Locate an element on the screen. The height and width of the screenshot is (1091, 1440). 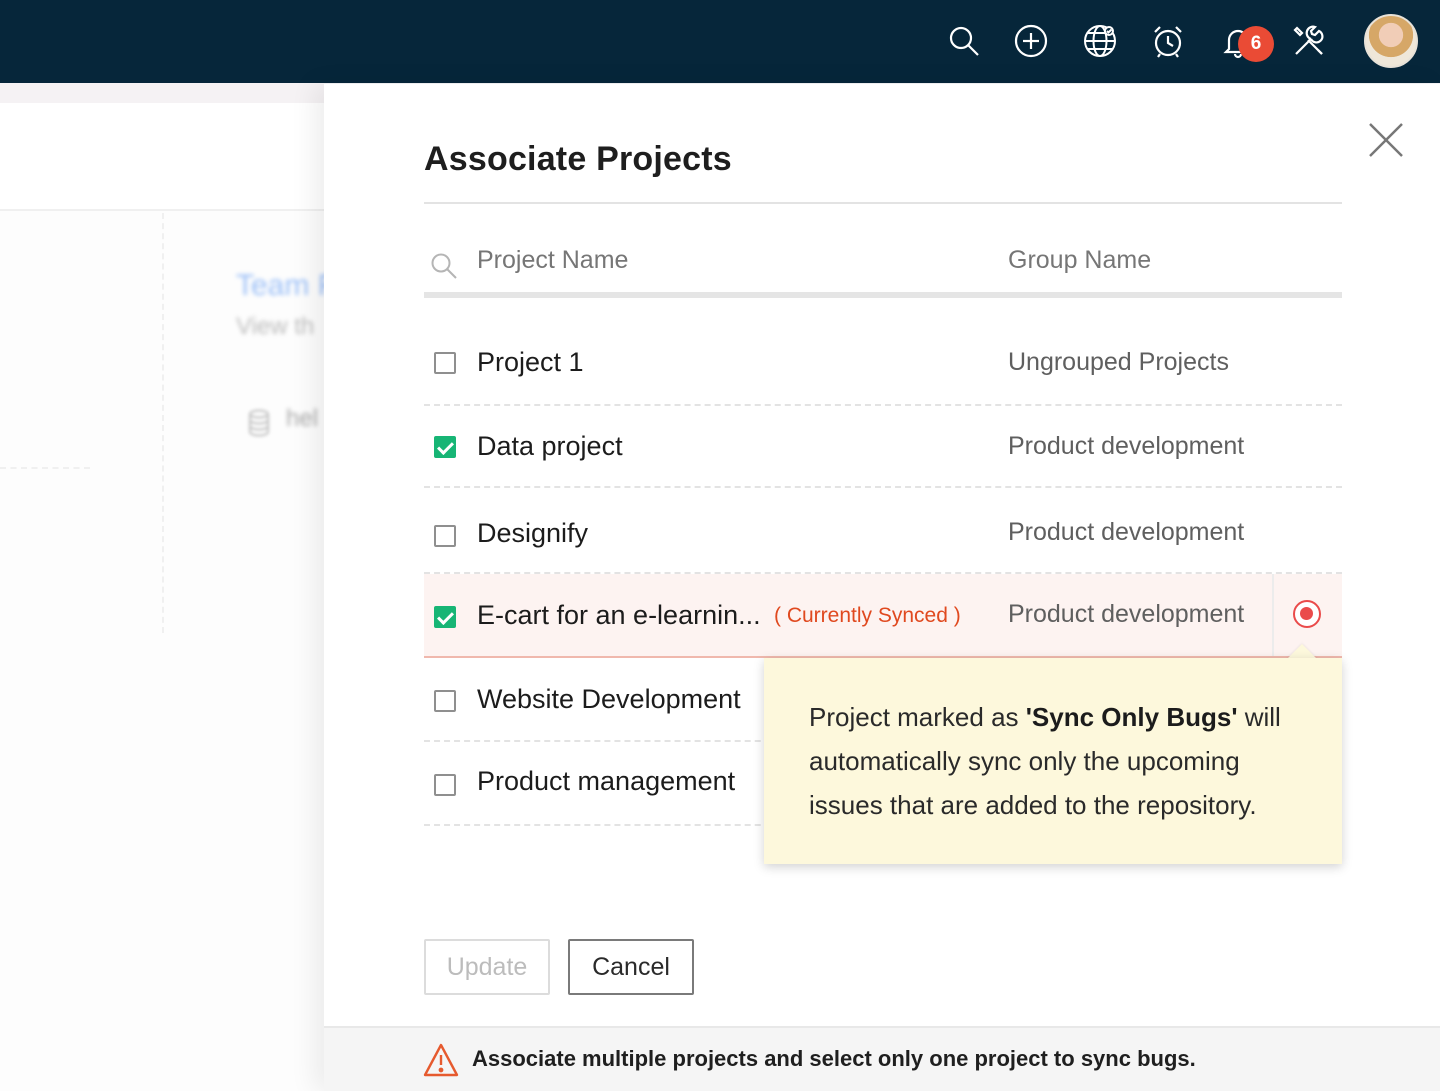
alarm-clock-icon is located at coordinates (1168, 41).